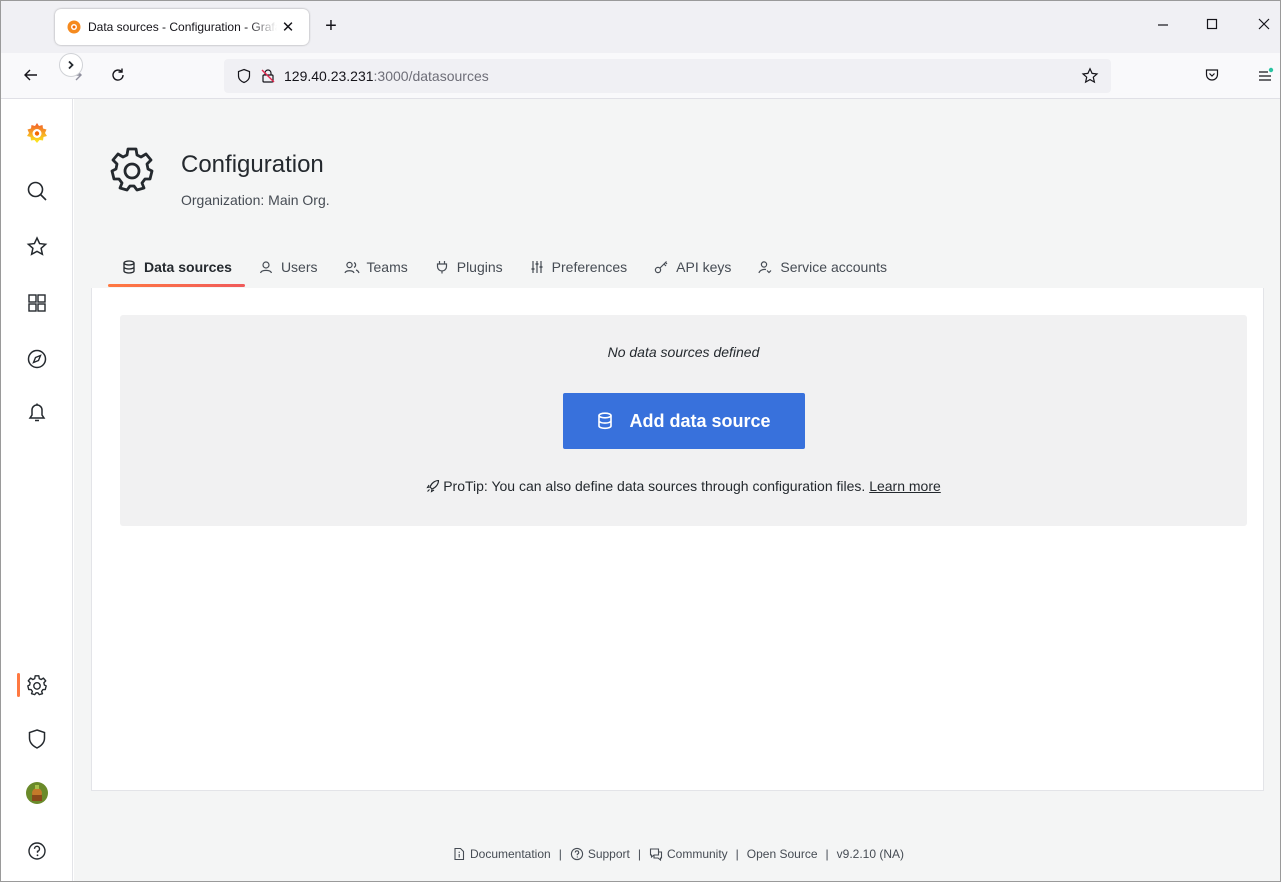  I want to click on arrow-left-icon, so click(30, 75).